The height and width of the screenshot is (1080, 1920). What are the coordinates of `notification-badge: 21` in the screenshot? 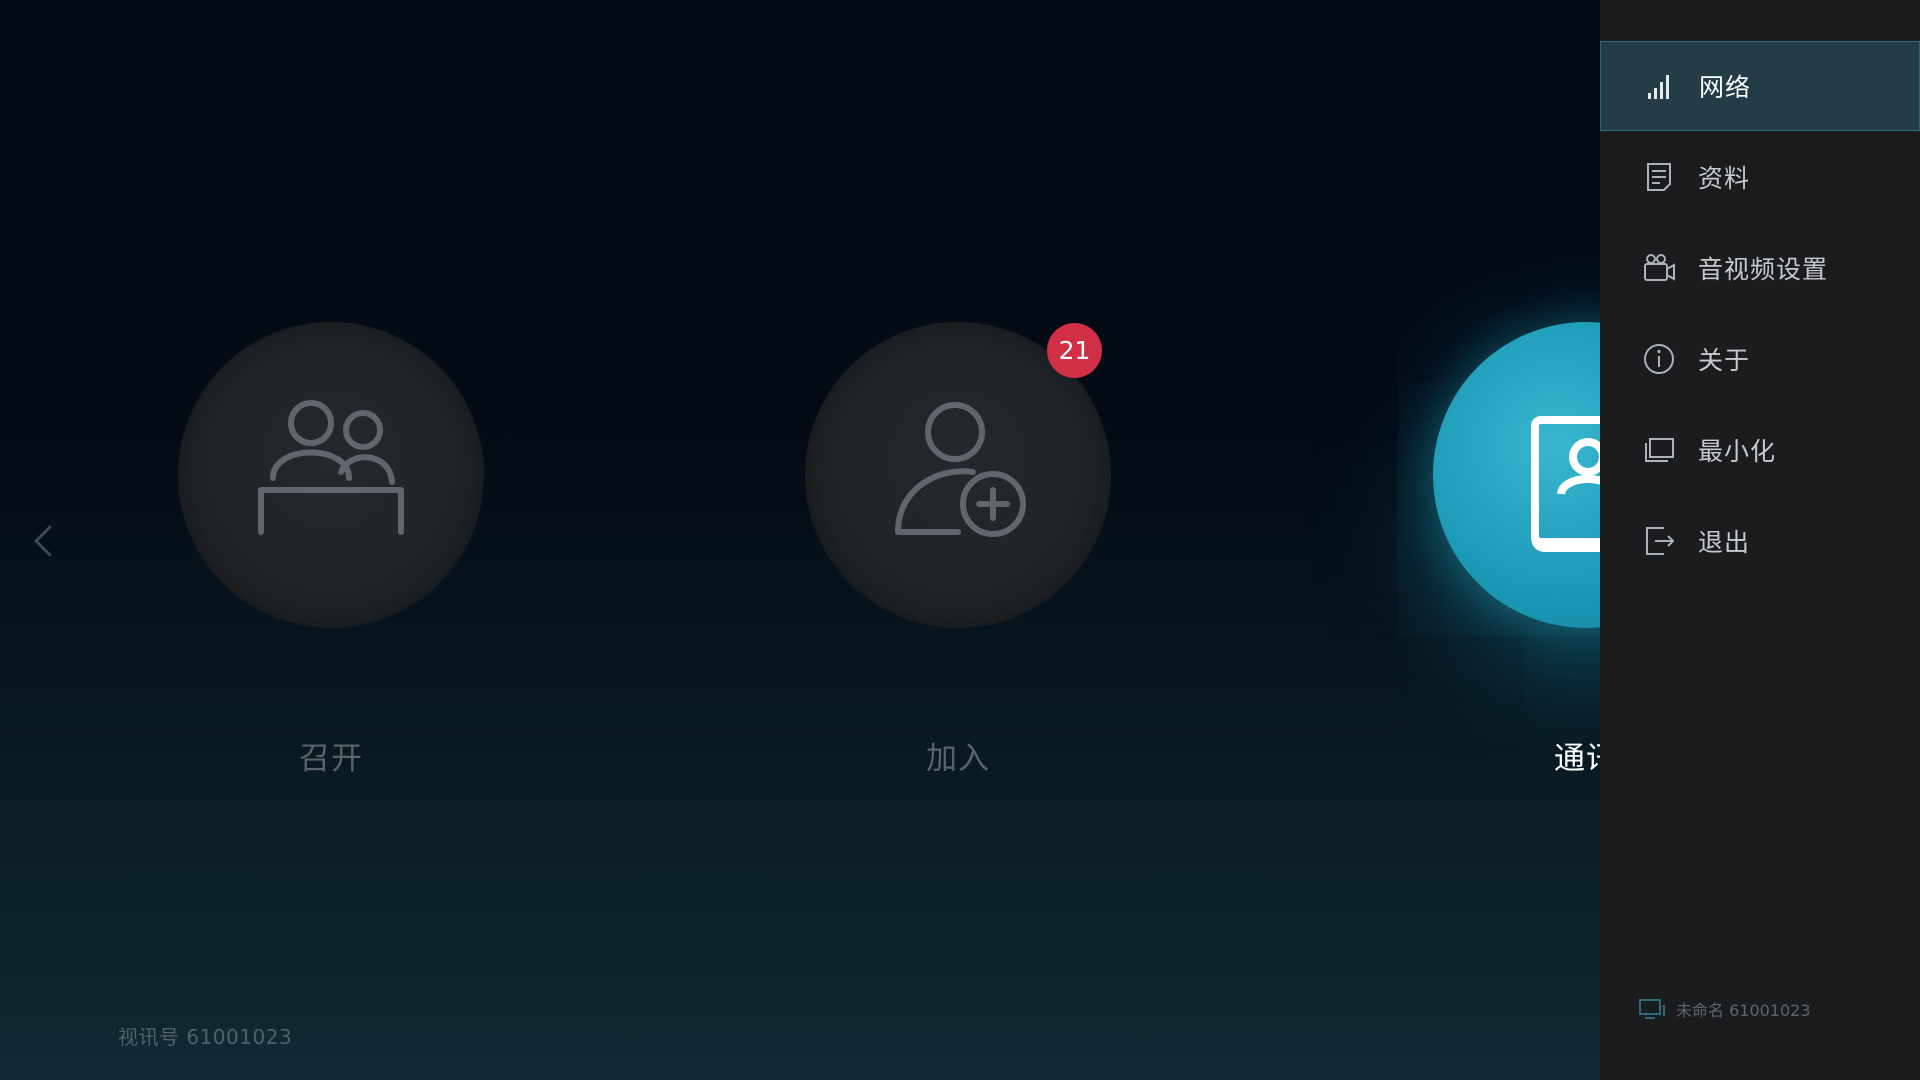 It's located at (1074, 350).